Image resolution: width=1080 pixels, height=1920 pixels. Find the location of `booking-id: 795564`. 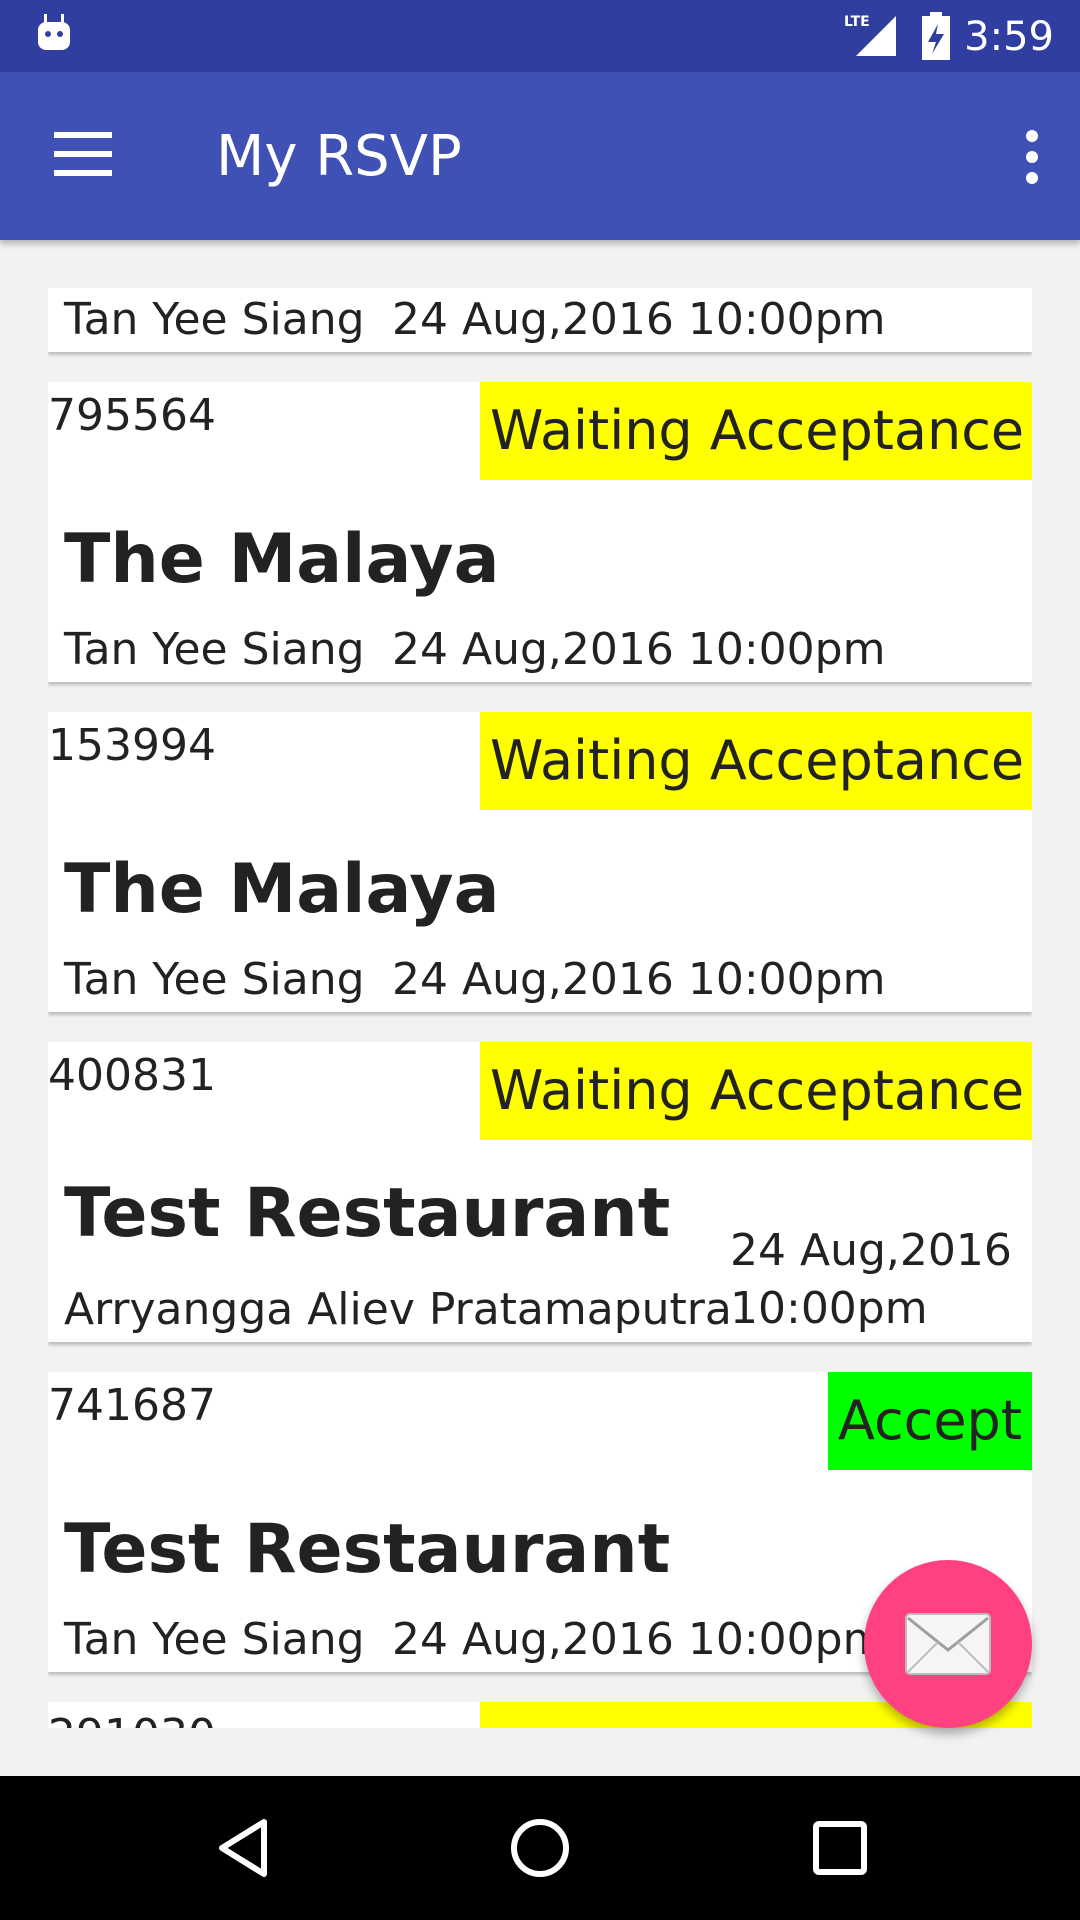

booking-id: 795564 is located at coordinates (132, 415).